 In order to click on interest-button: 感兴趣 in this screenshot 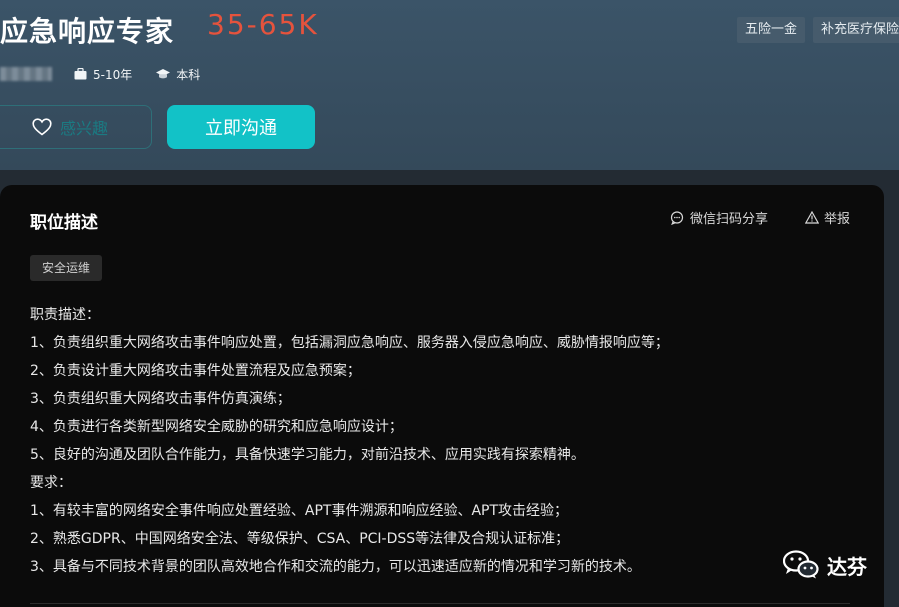, I will do `click(76, 127)`.